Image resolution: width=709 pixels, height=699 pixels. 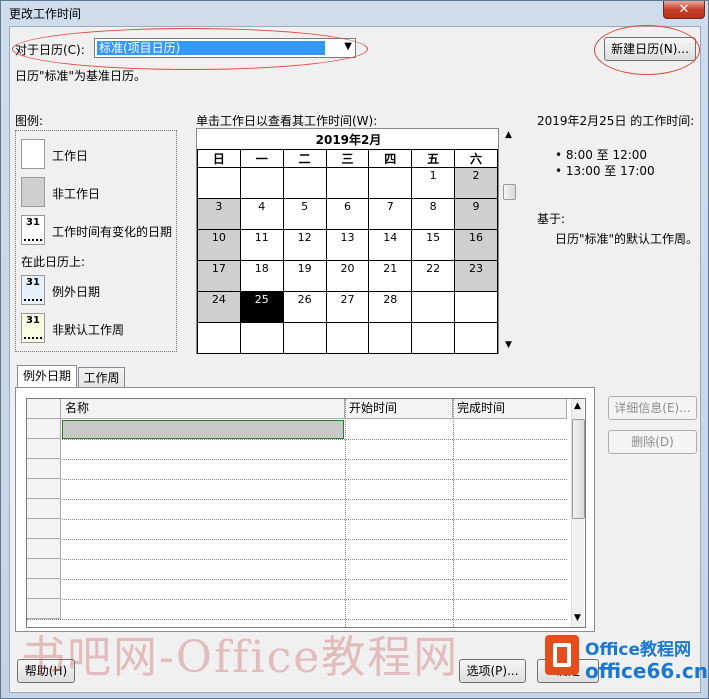 I want to click on calendar-day: 26, so click(x=304, y=307).